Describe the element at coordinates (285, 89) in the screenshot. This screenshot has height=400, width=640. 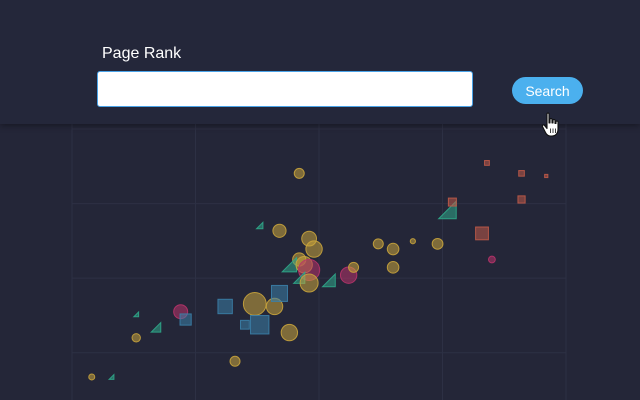
I see `page-rank-search-input` at that location.